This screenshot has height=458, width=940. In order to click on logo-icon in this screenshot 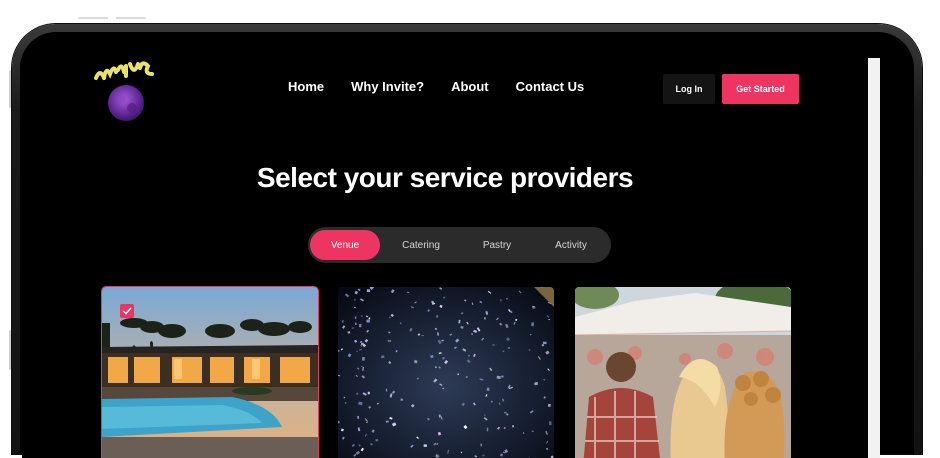, I will do `click(125, 91)`.